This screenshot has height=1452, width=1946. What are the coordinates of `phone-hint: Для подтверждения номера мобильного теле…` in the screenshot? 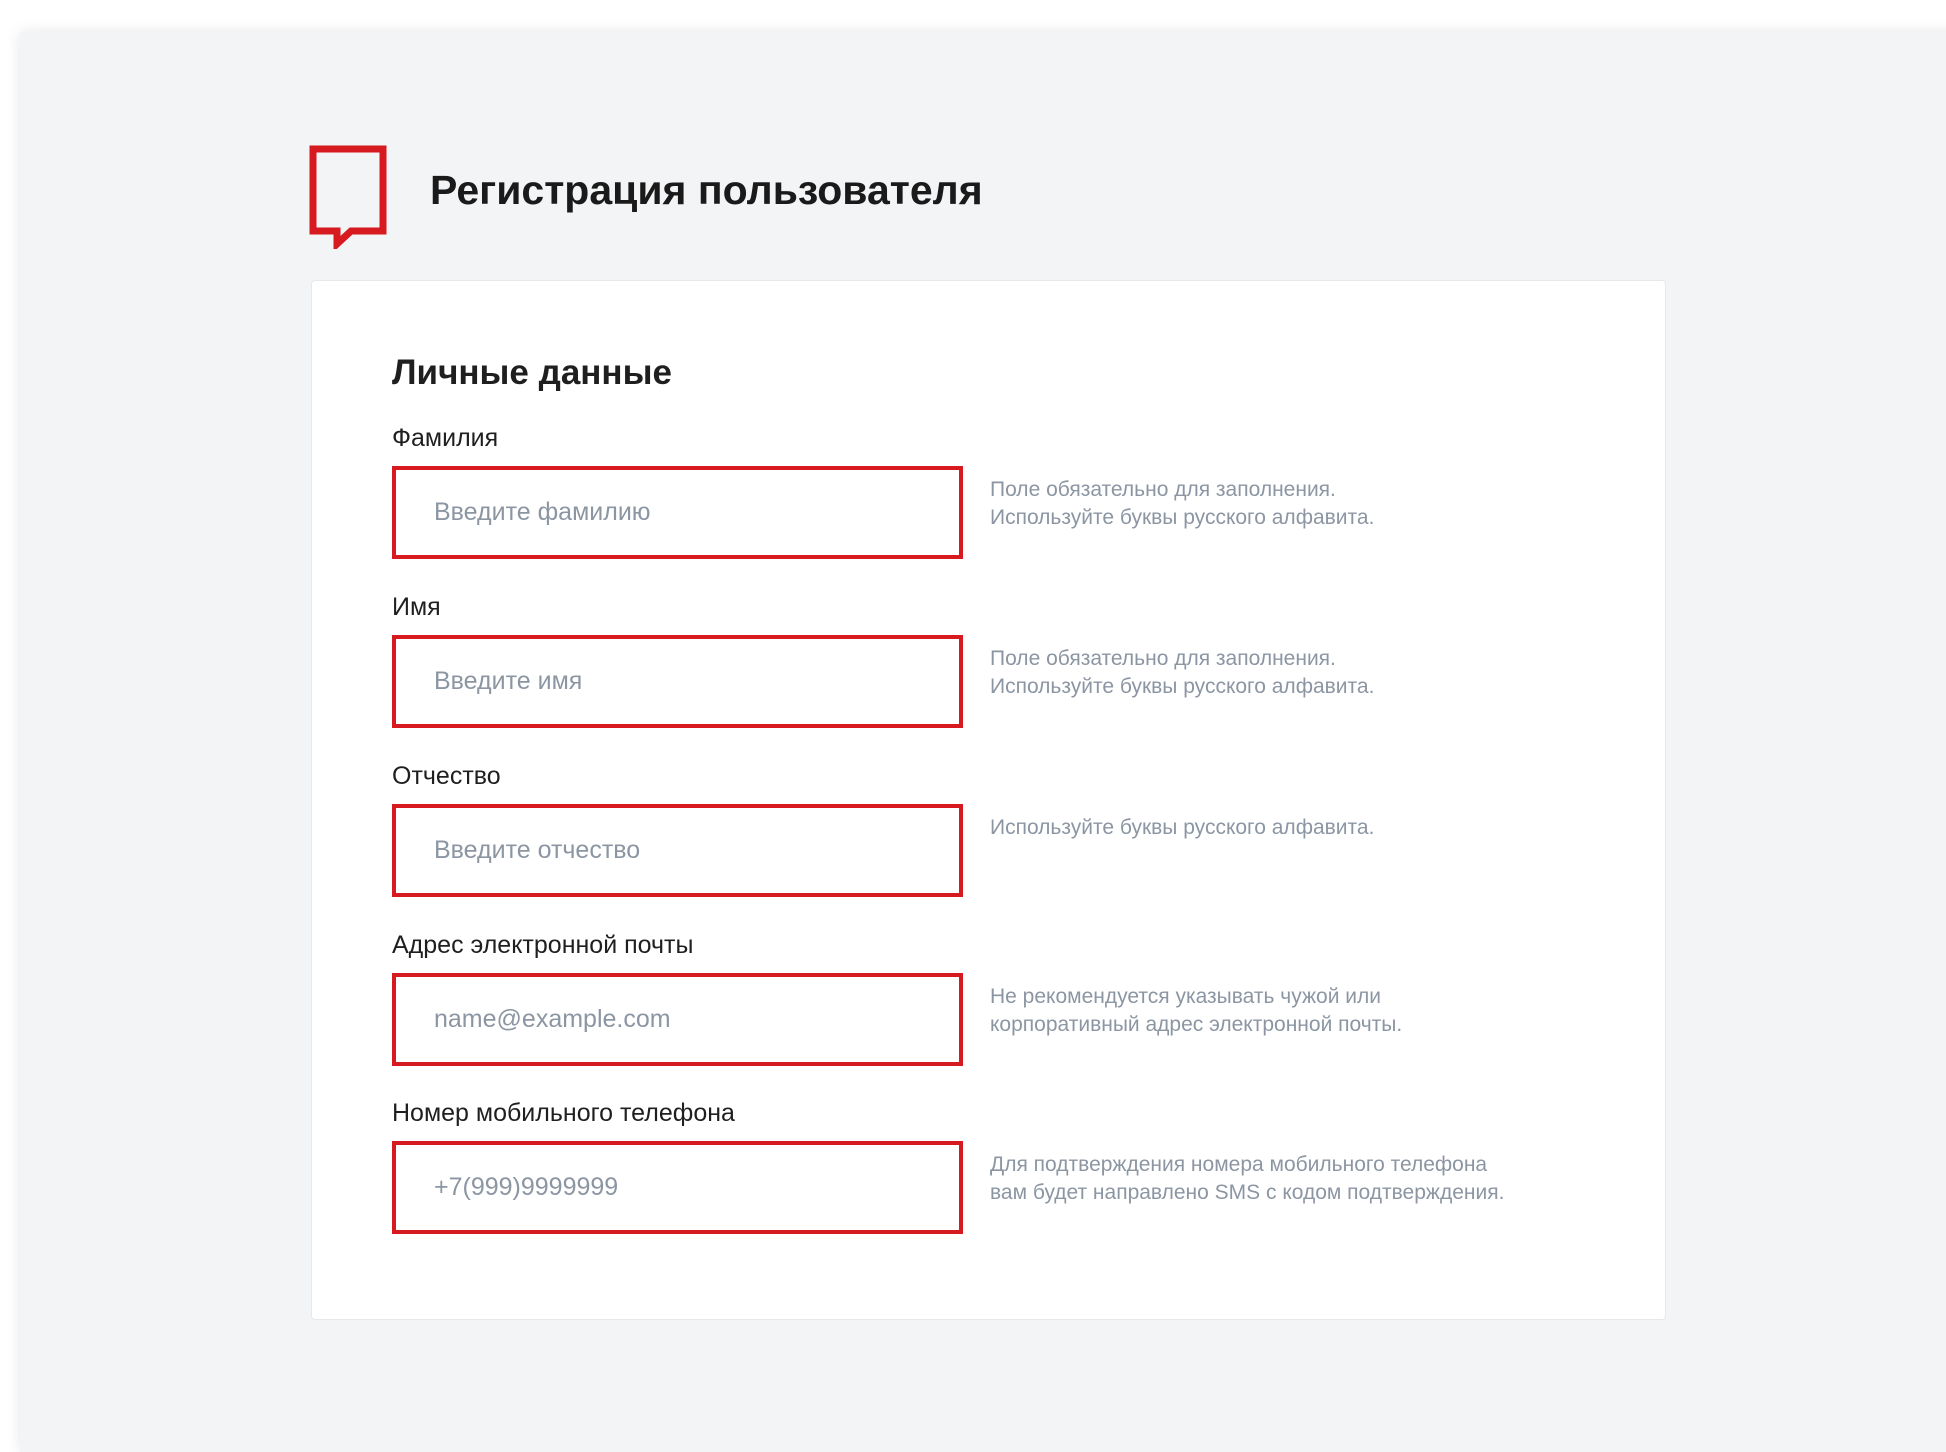 It's located at (1300, 1179).